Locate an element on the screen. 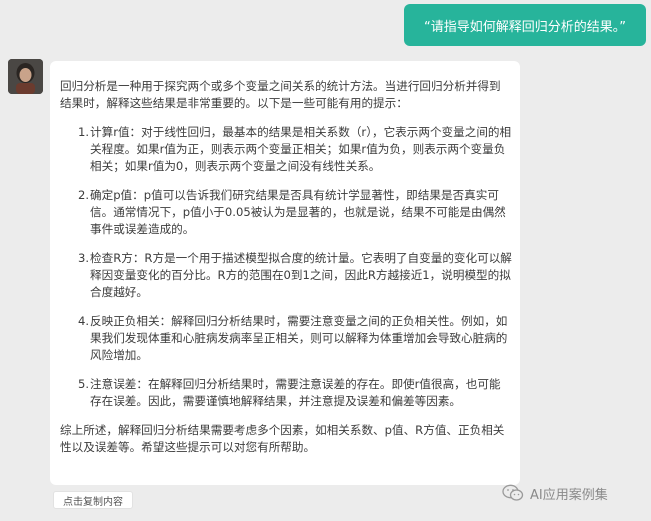 This screenshot has width=651, height=521. tip-number: 1. is located at coordinates (84, 132).